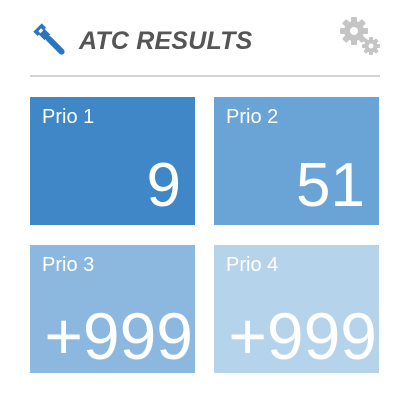 This screenshot has width=410, height=400. I want to click on gear-icon, so click(360, 37).